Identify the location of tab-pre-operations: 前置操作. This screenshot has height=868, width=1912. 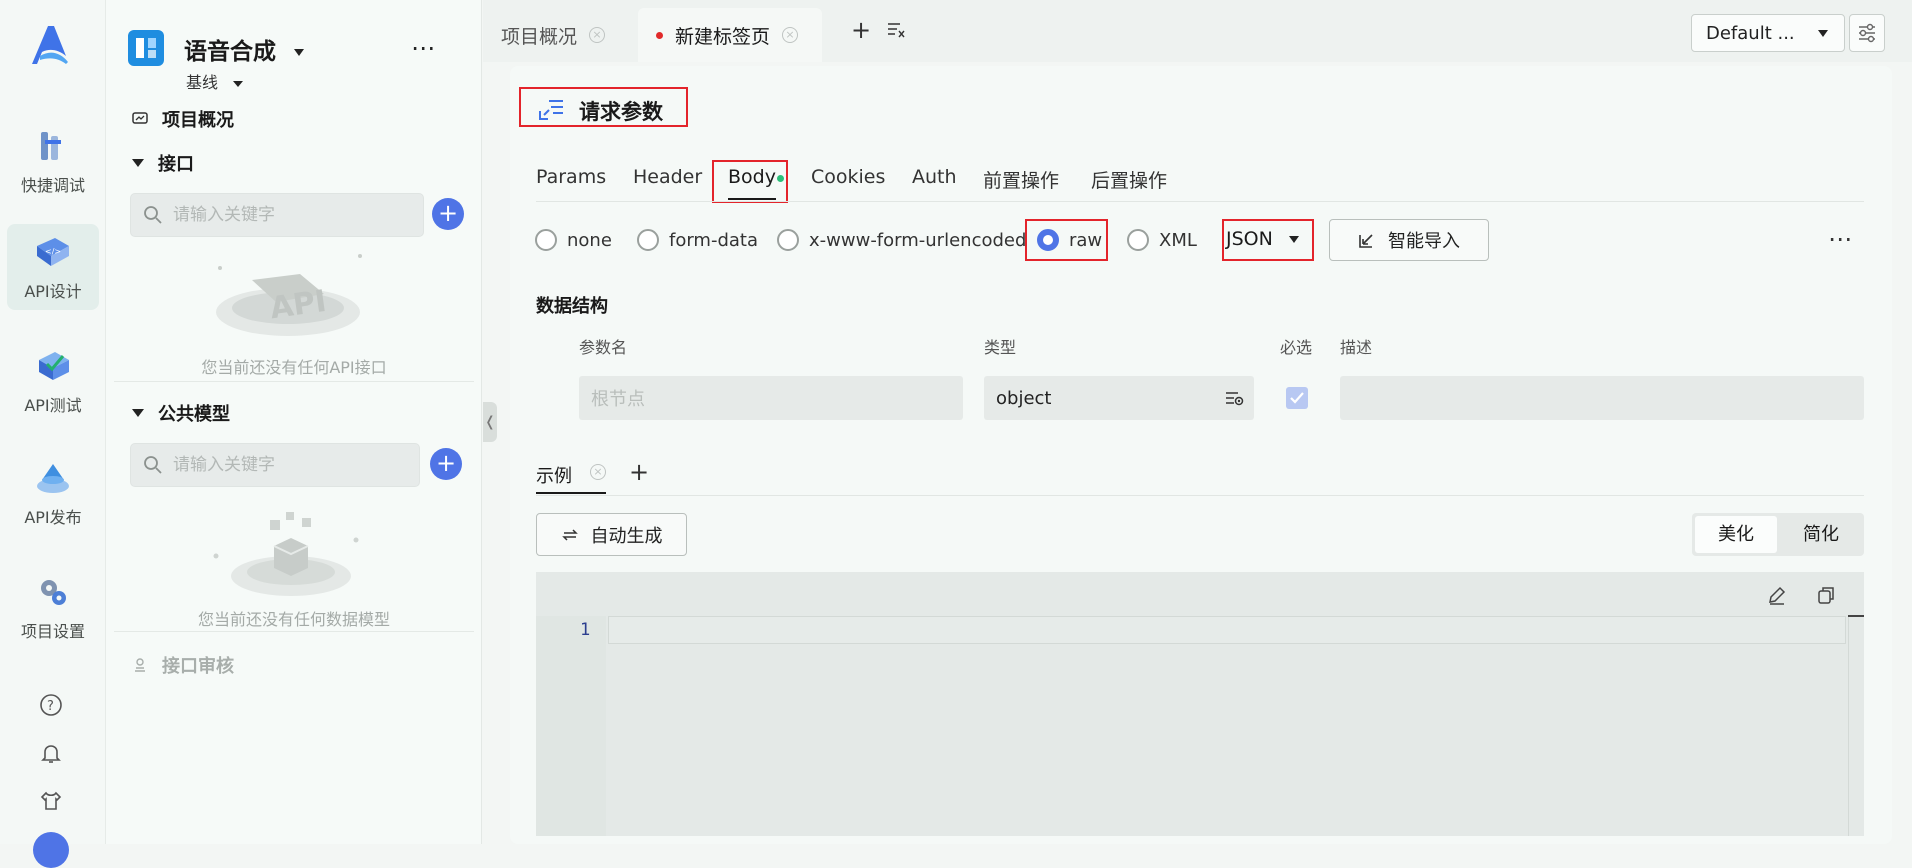
(1021, 179).